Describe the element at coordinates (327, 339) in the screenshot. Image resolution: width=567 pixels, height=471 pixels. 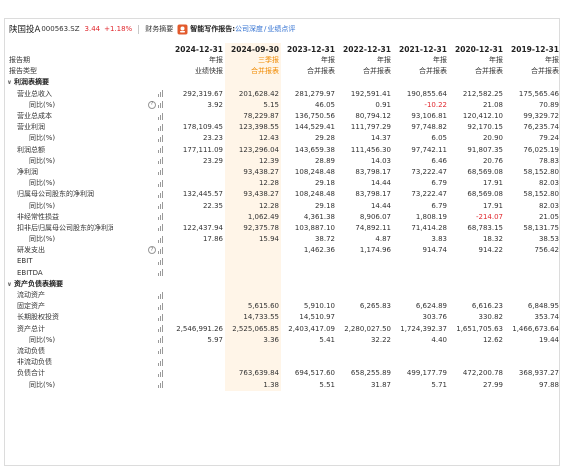
I see `value-cell: 5.41` at that location.